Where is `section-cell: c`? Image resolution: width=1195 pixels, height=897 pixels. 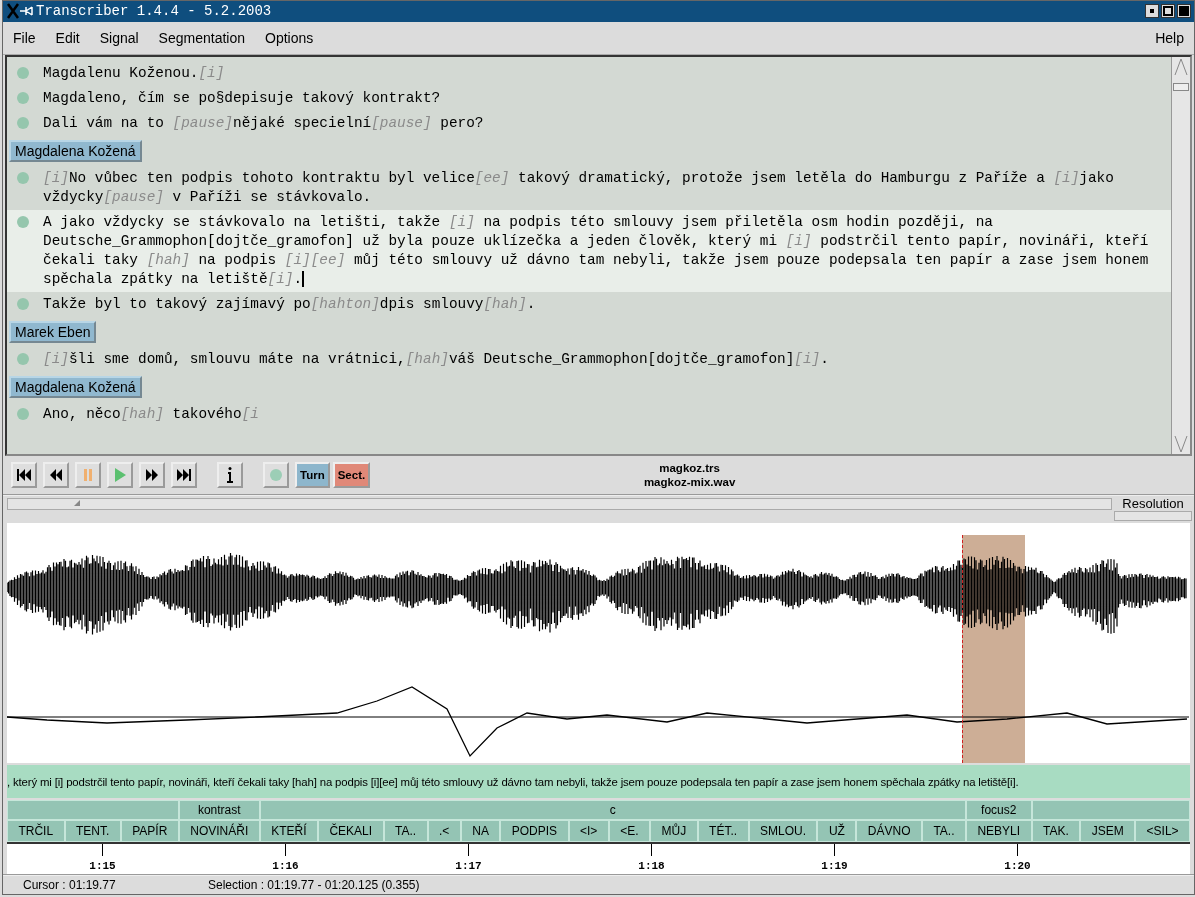 section-cell: c is located at coordinates (612, 810).